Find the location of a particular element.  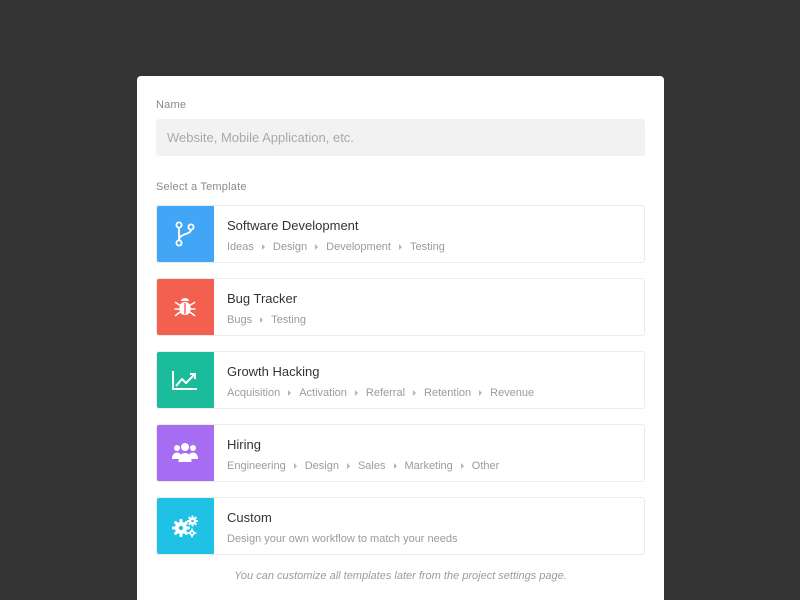

template-title: Custom is located at coordinates (249, 517).